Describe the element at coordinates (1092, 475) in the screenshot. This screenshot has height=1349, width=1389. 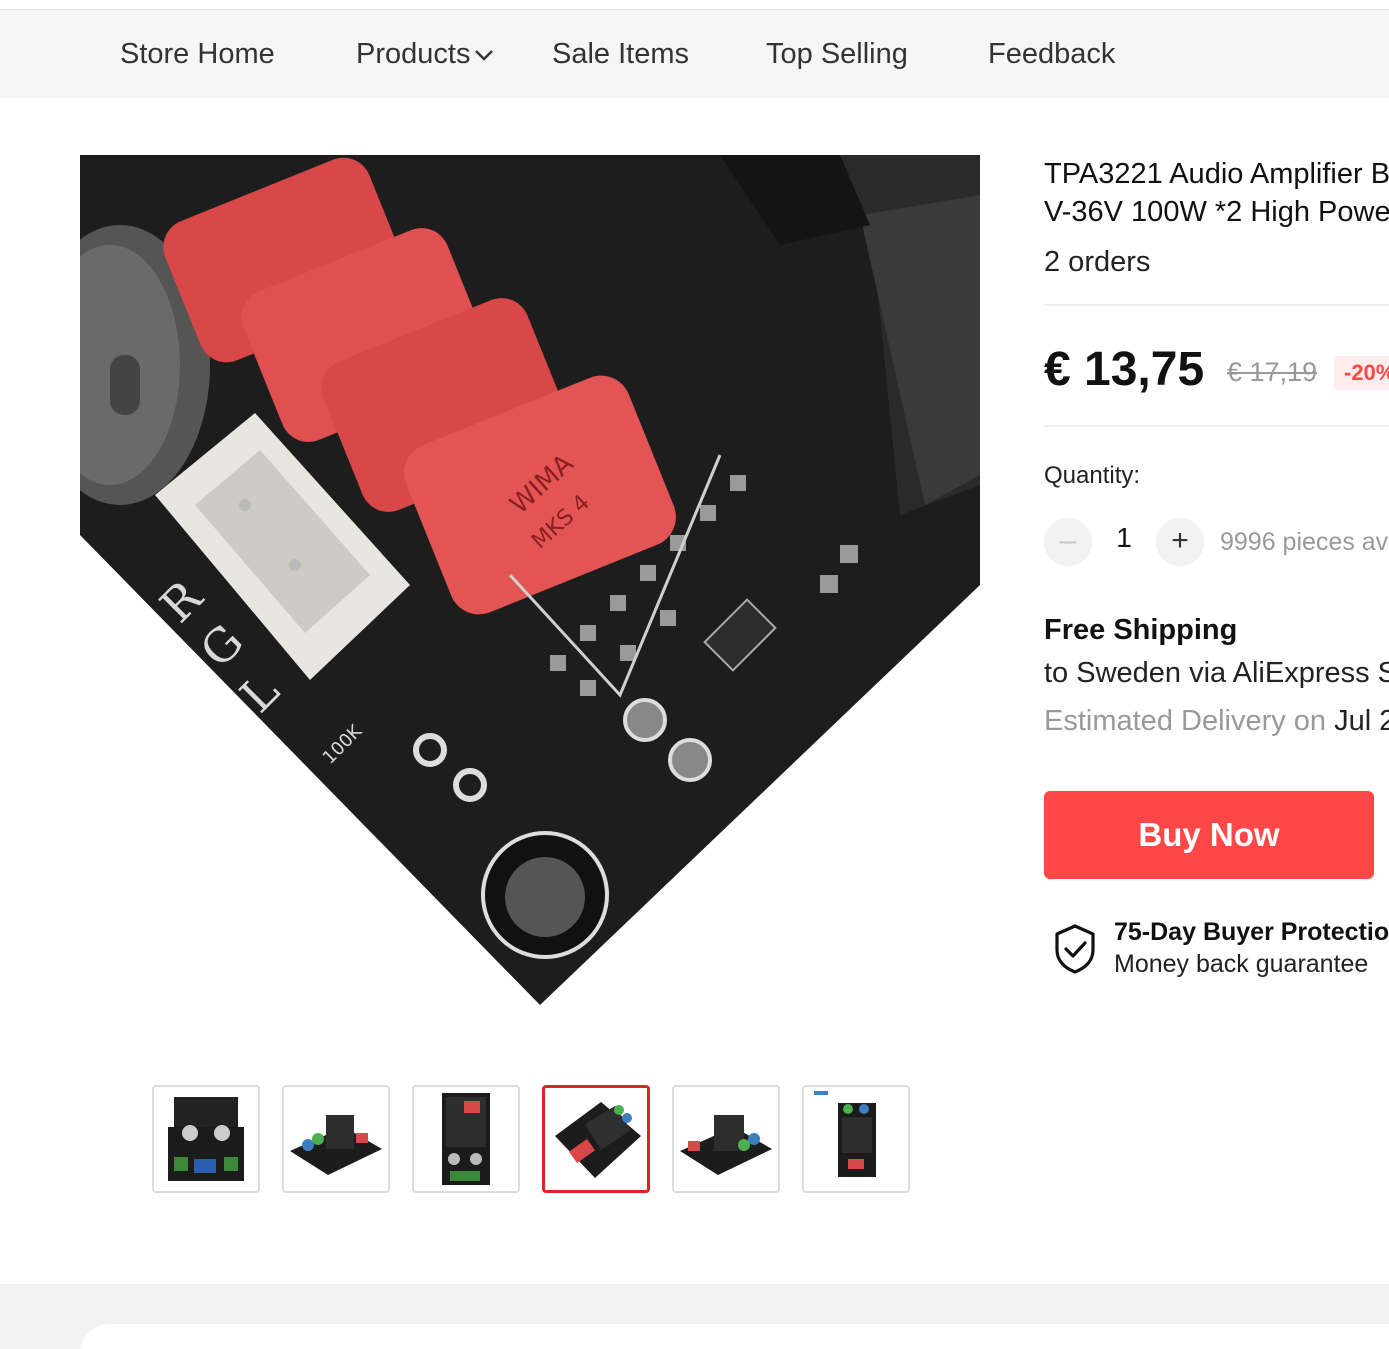
I see `quantity-label: Quantity:` at that location.